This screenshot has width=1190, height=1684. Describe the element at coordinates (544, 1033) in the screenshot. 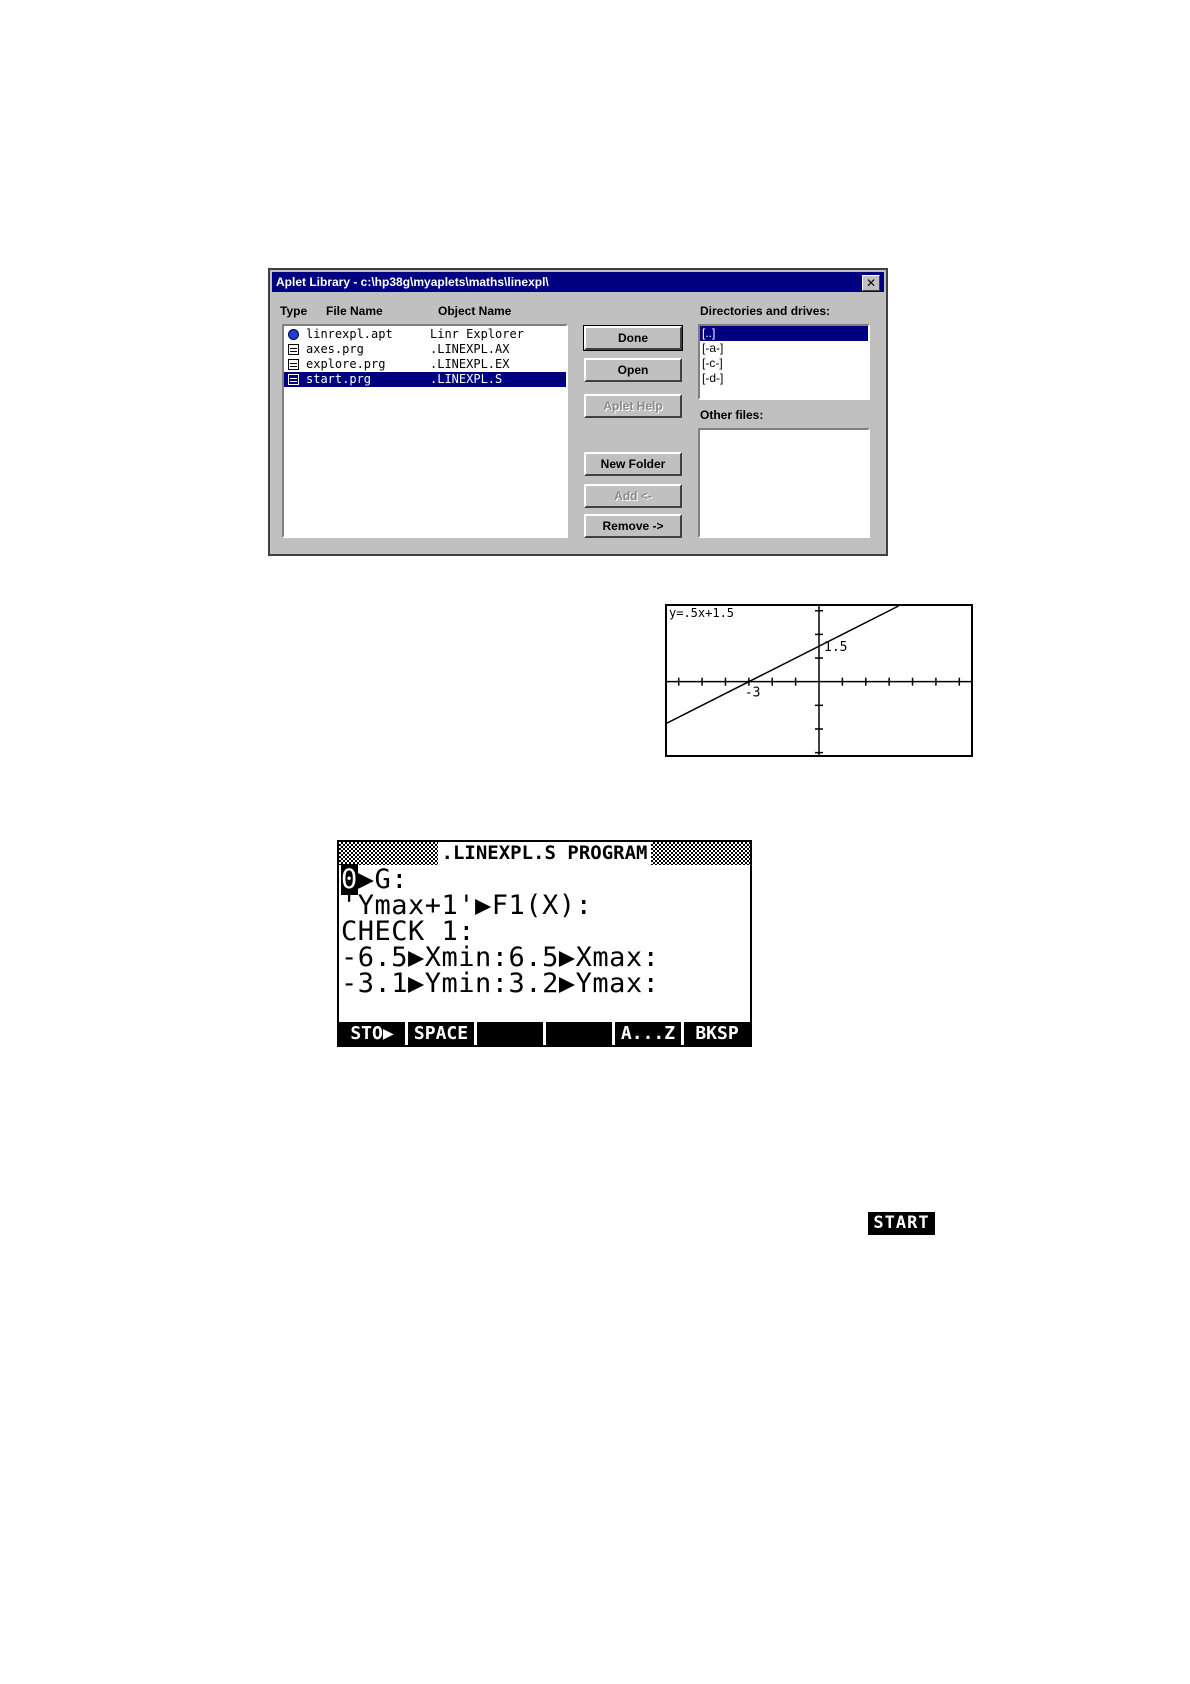

I see `softkey-bar: STO▶ SPACE A...Z BKSP` at that location.